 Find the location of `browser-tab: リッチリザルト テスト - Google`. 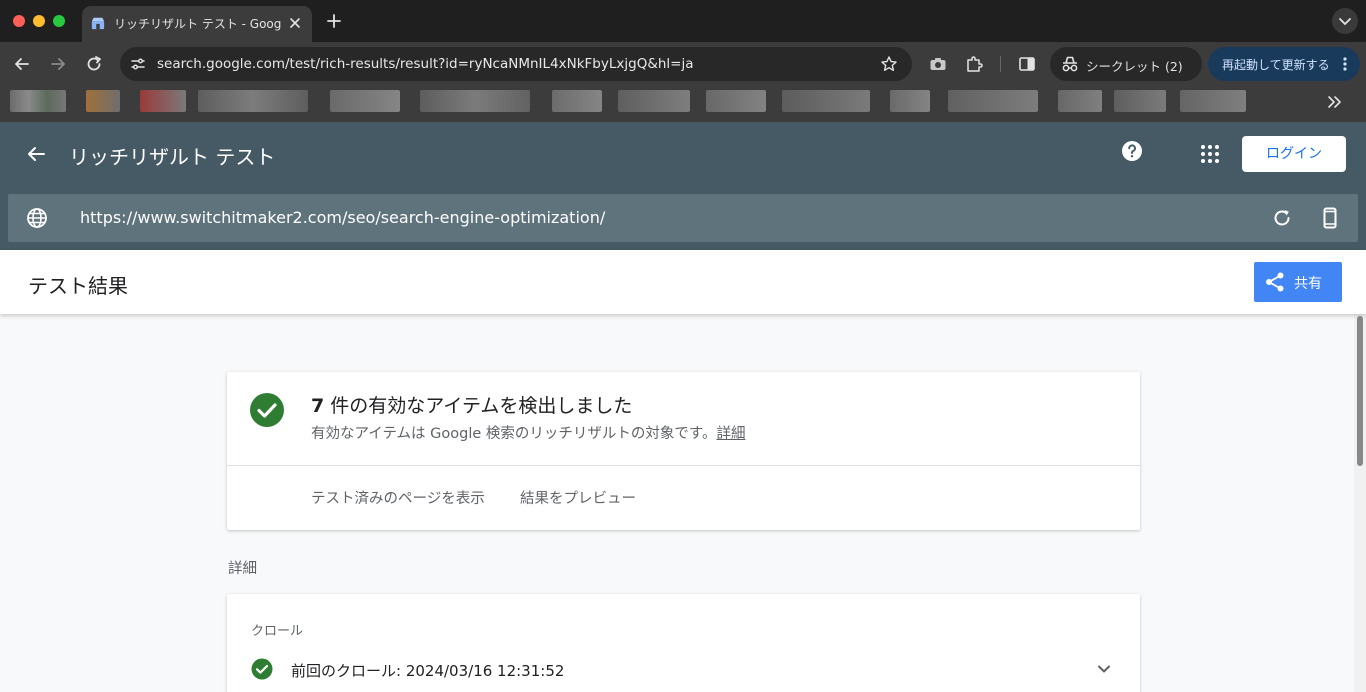

browser-tab: リッチリザルト テスト - Google is located at coordinates (197, 24).